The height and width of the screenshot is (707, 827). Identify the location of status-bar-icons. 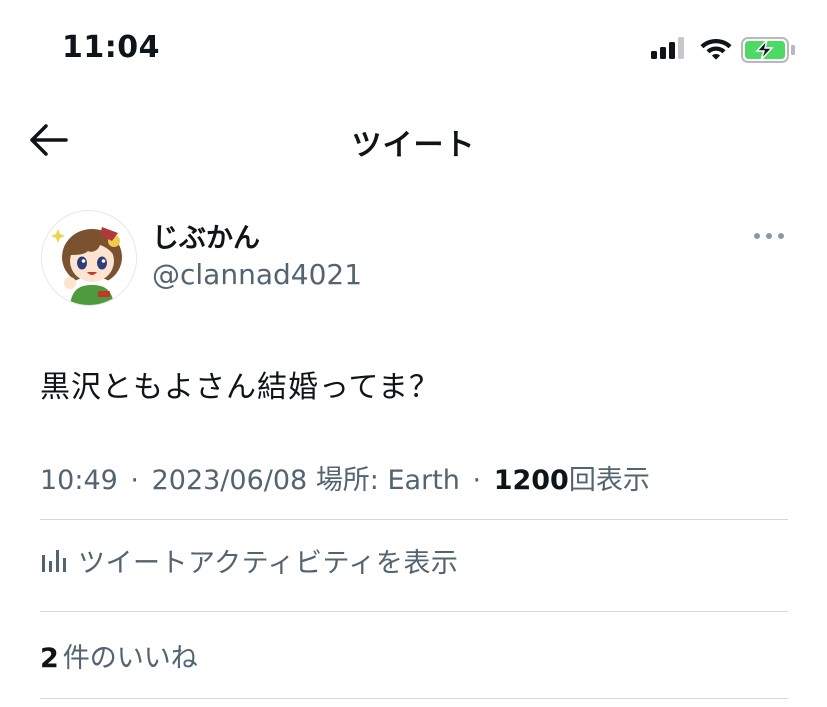
(723, 49).